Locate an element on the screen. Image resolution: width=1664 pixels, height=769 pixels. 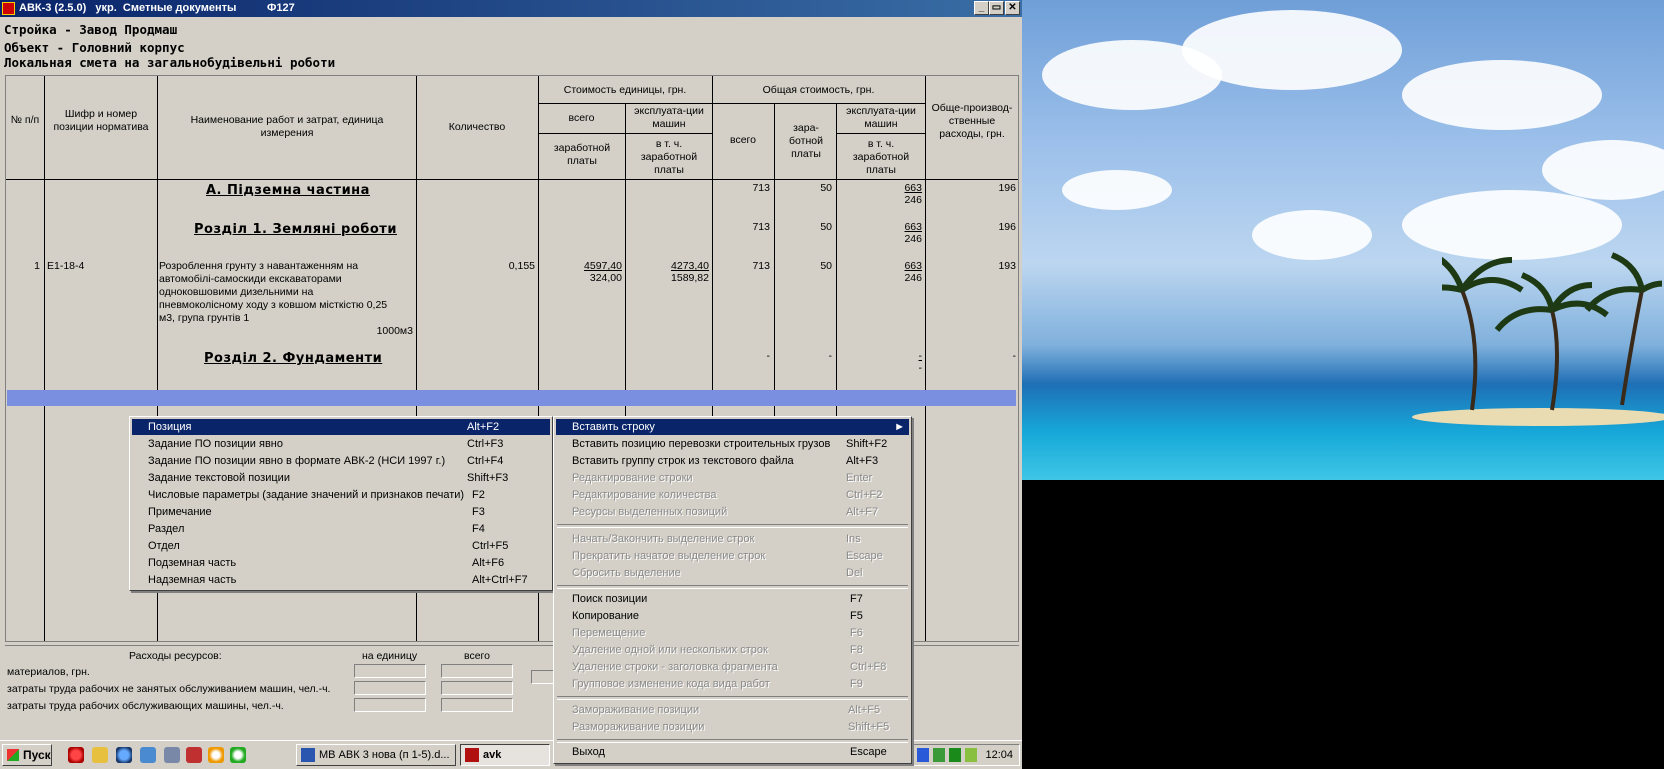
labor-nonmach-all-field is located at coordinates (477, 688).